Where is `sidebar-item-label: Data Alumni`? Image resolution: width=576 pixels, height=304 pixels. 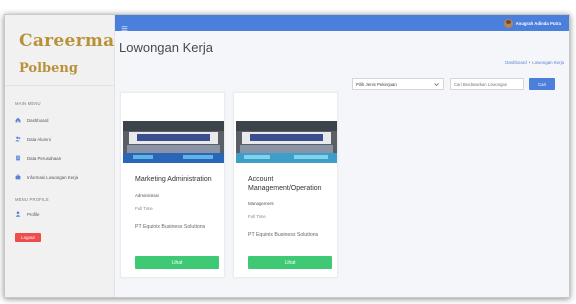 sidebar-item-label: Data Alumni is located at coordinates (39, 139).